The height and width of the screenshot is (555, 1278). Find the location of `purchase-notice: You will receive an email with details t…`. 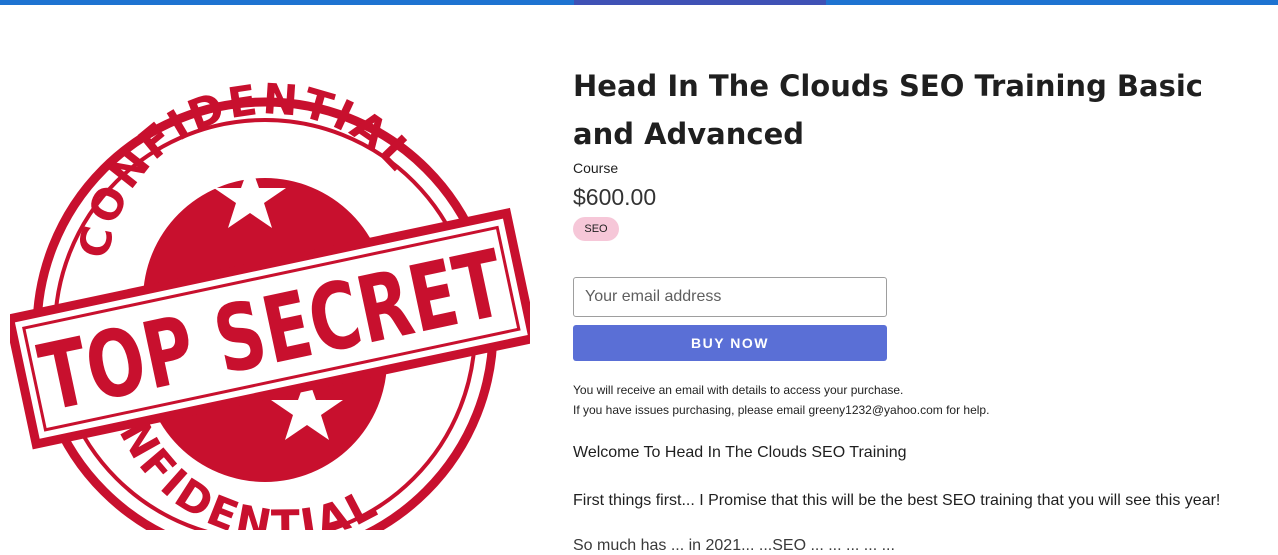

purchase-notice: You will receive an email with details t… is located at coordinates (738, 390).